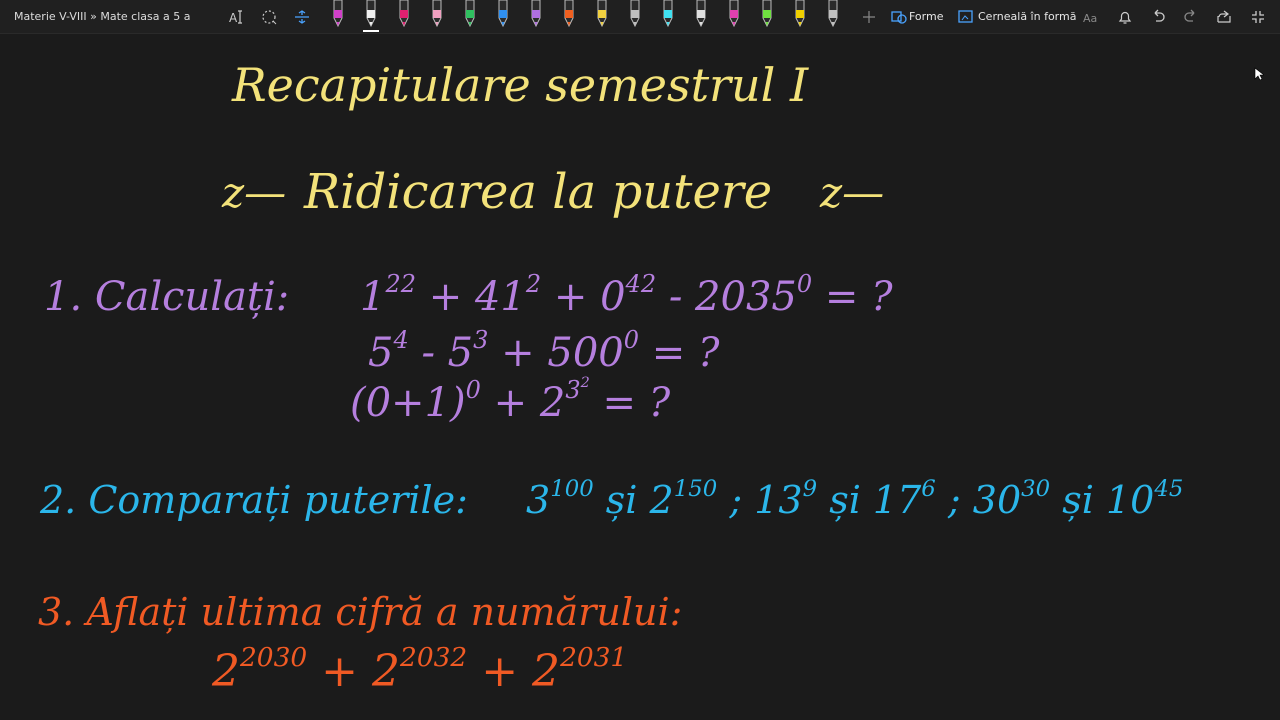  What do you see at coordinates (521, 671) in the screenshot?
I see `ex3-base-3: + 2` at bounding box center [521, 671].